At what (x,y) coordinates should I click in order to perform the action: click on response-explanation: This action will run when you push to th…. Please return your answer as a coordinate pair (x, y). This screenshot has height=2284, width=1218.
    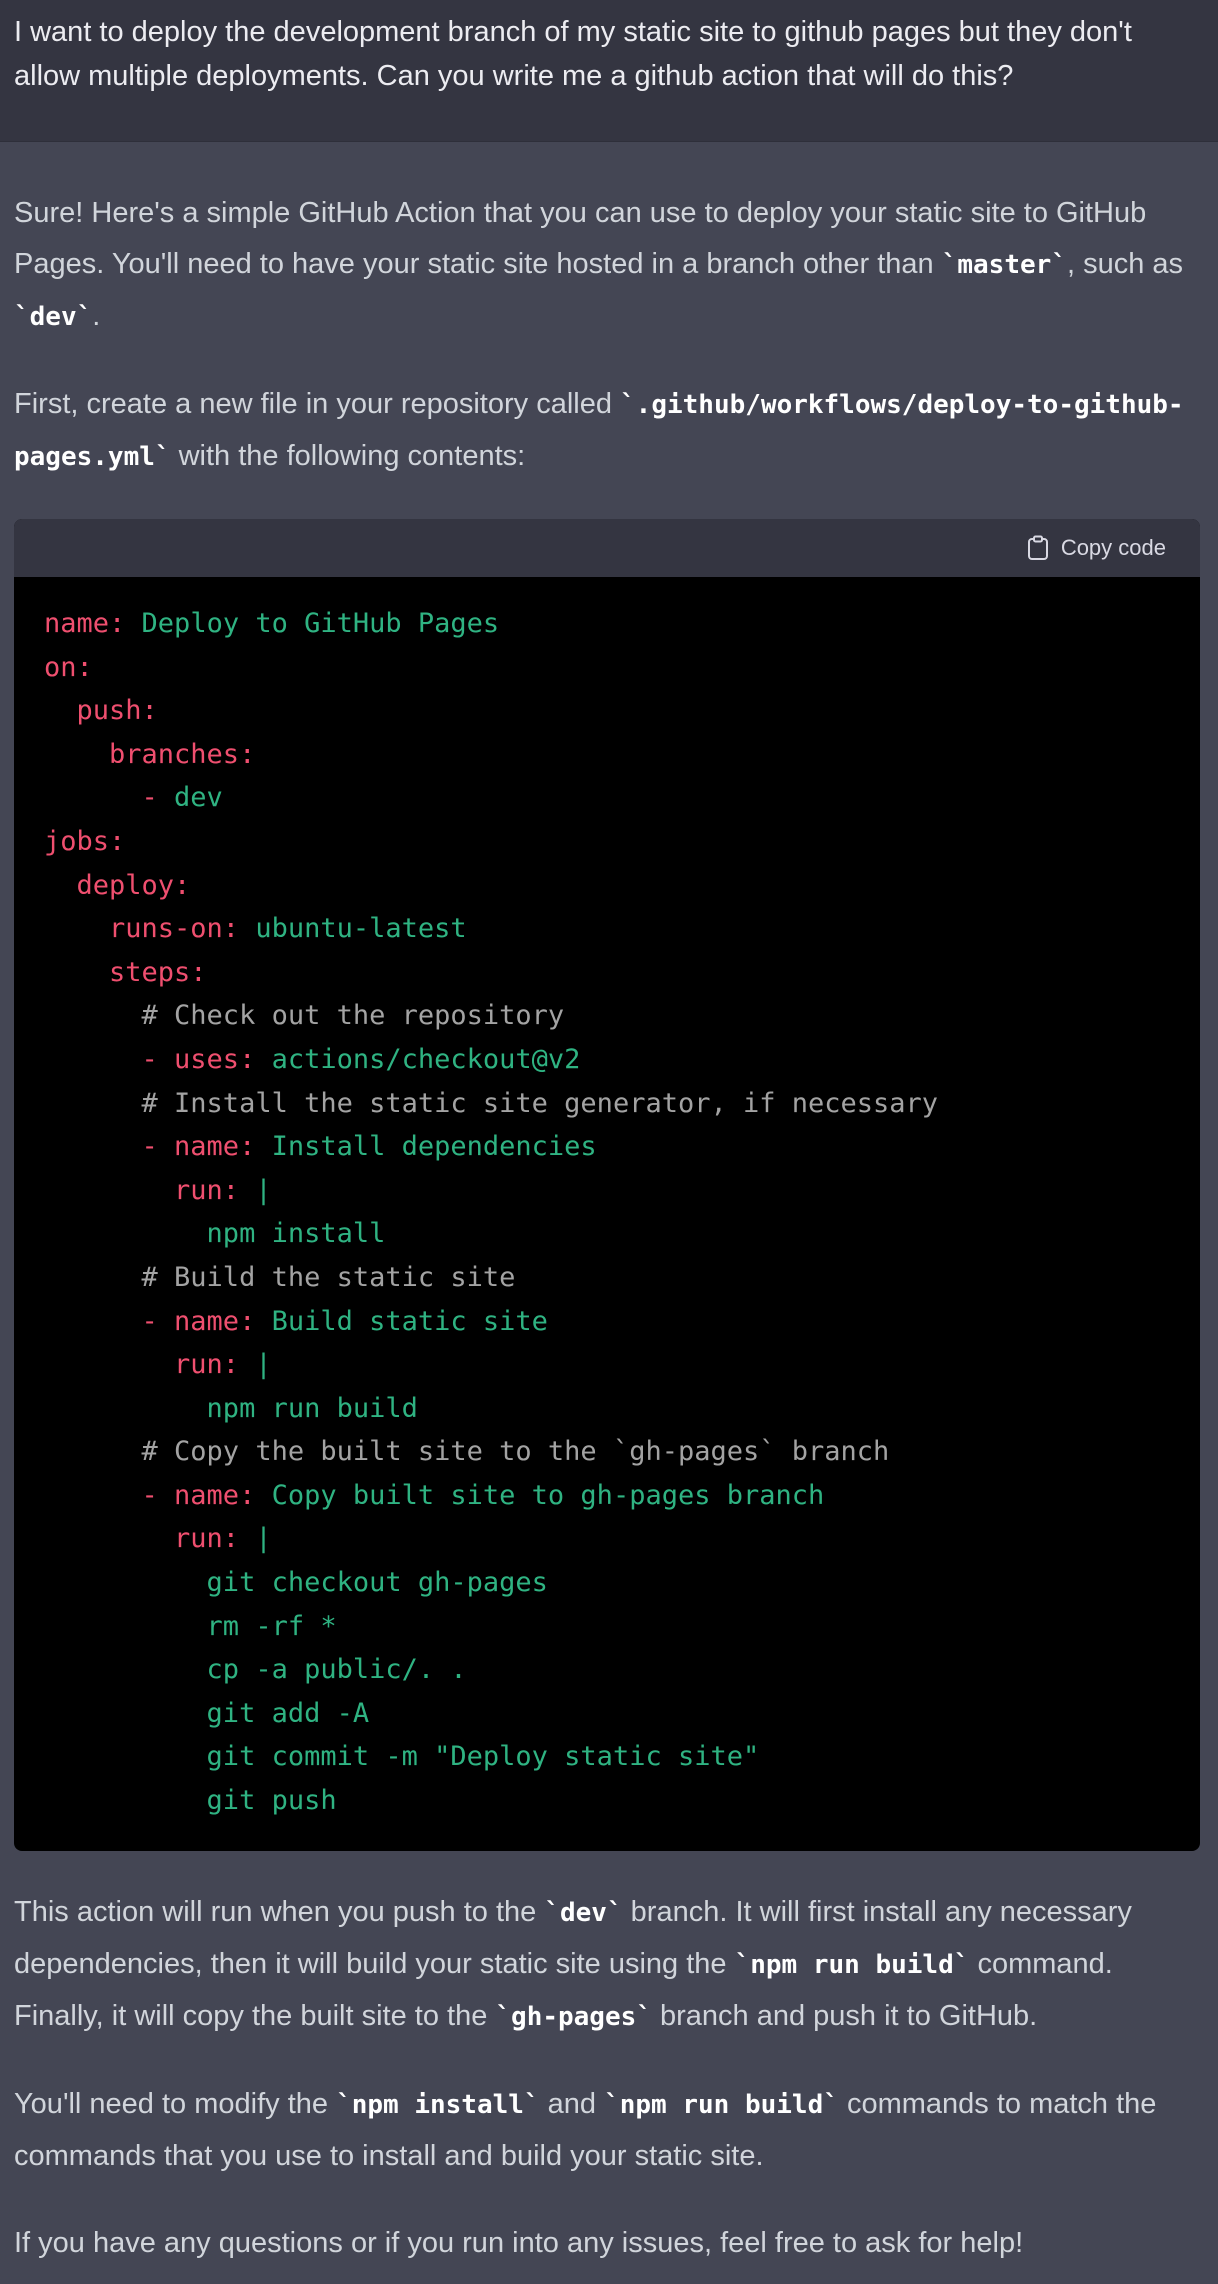
    Looking at the image, I should click on (609, 1965).